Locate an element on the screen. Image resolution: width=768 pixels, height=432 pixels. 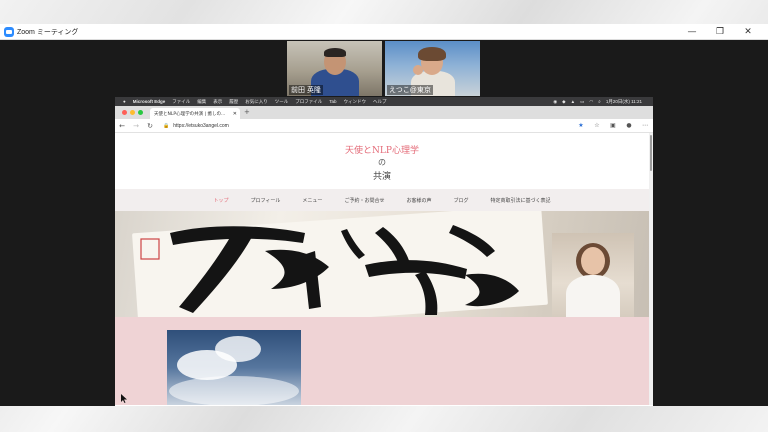
mouse-cursor-icon is located at coordinates (124, 398).